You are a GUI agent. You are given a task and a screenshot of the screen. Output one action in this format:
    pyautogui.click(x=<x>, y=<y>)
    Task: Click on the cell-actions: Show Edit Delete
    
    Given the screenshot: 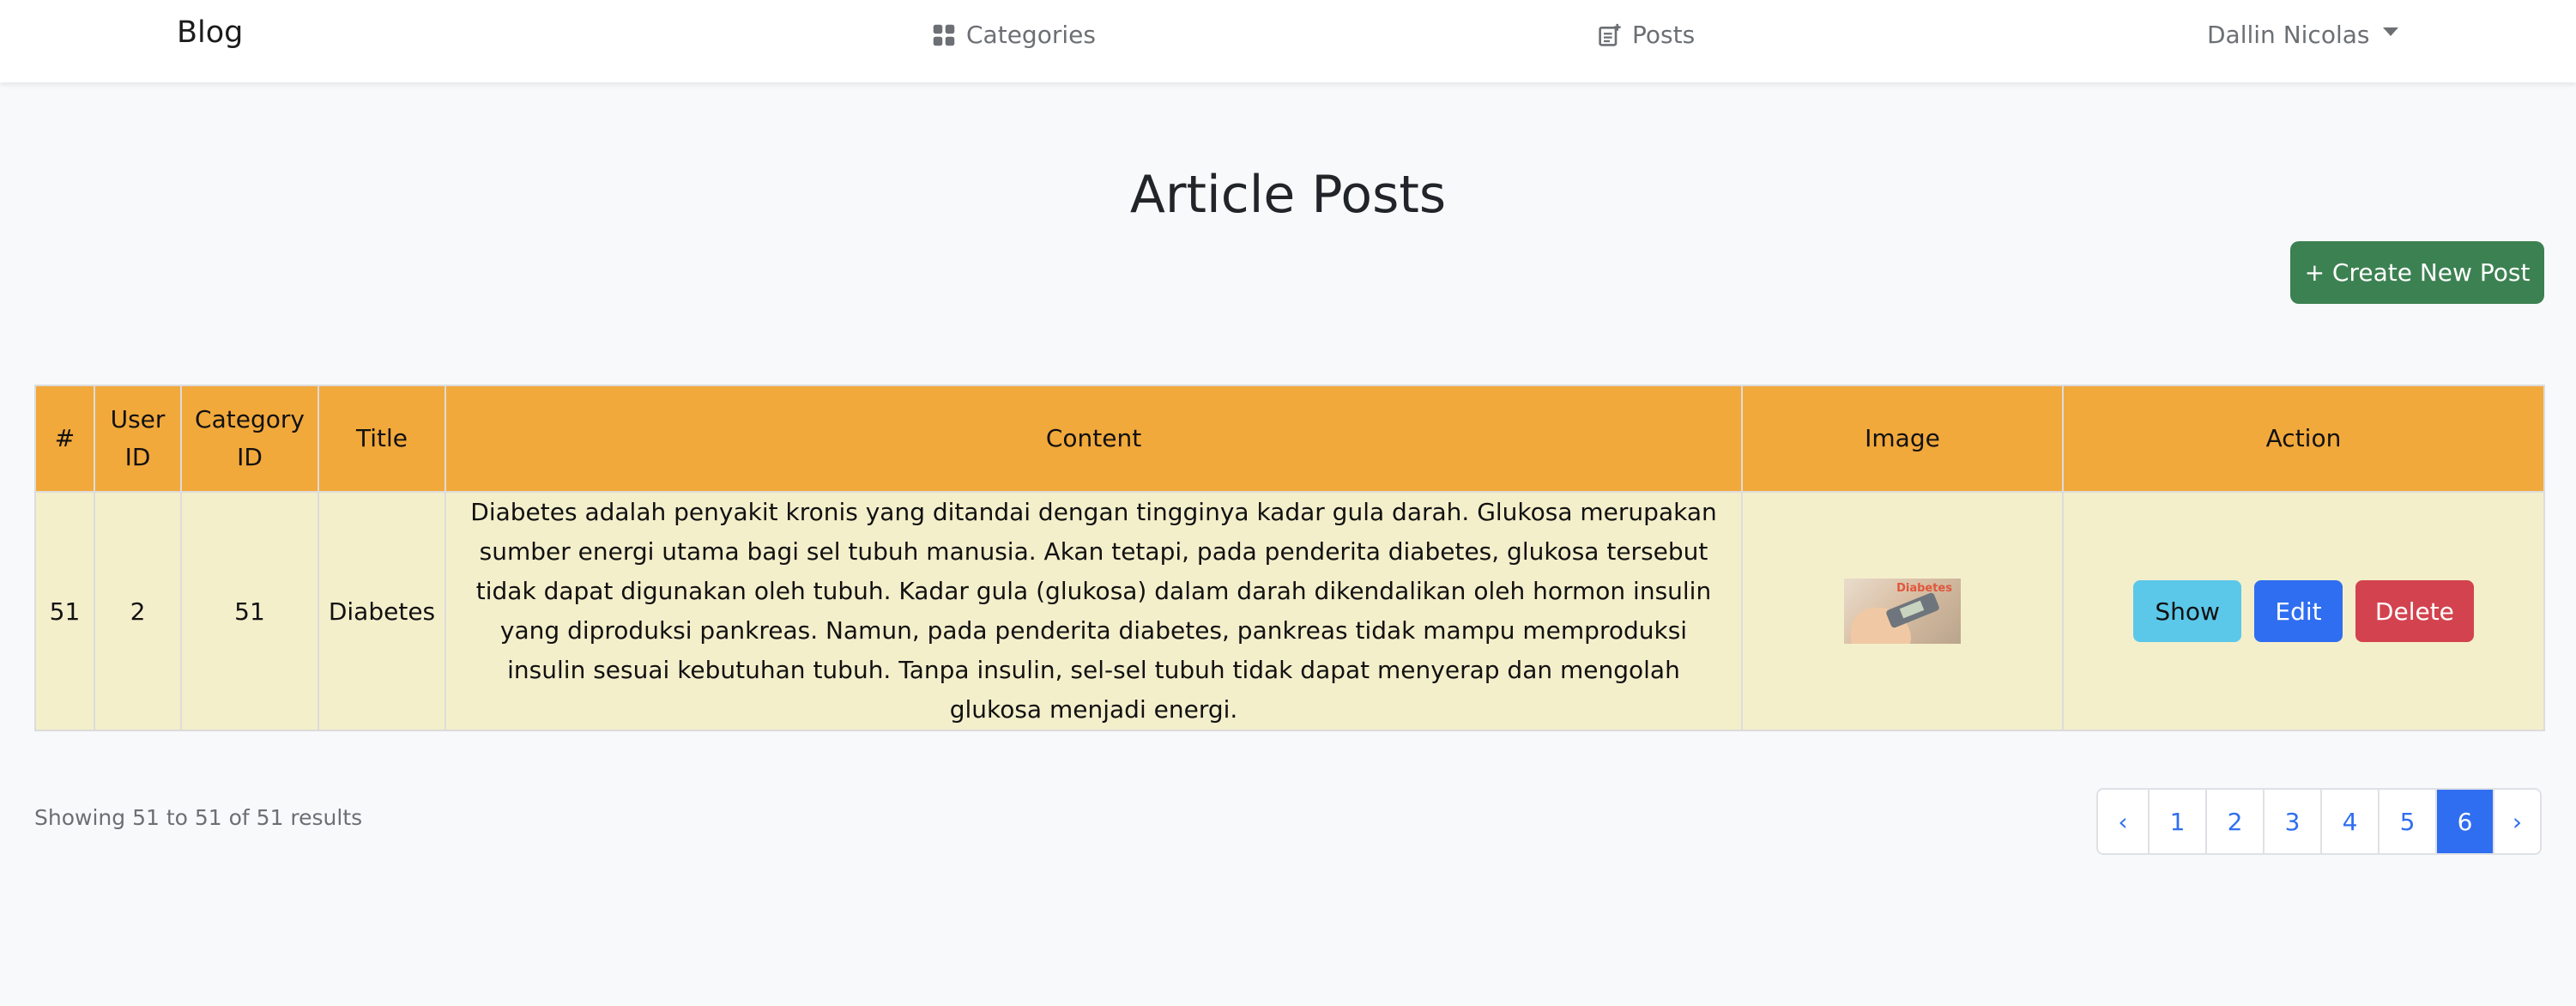 What is the action you would take?
    pyautogui.click(x=2303, y=611)
    